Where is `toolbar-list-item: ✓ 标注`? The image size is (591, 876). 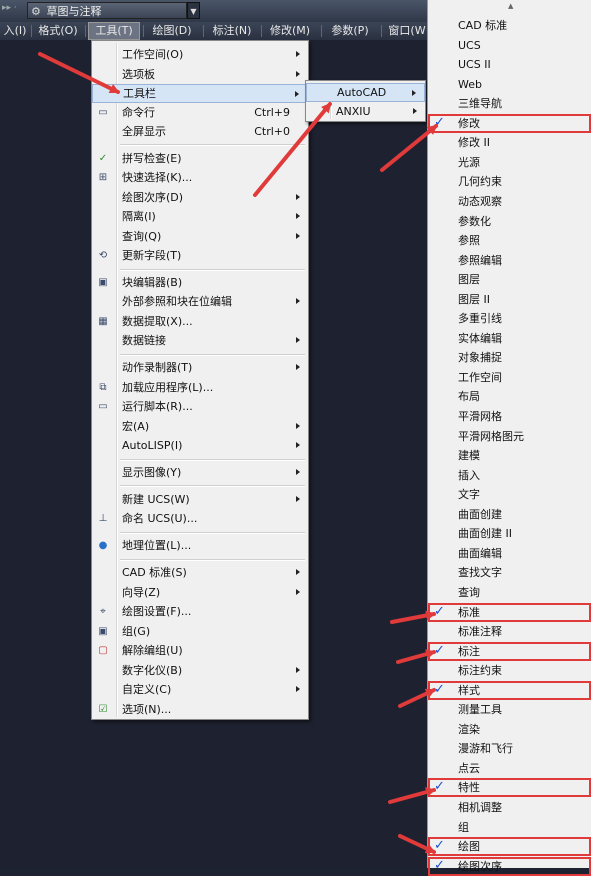 toolbar-list-item: ✓ 标注 is located at coordinates (509, 651).